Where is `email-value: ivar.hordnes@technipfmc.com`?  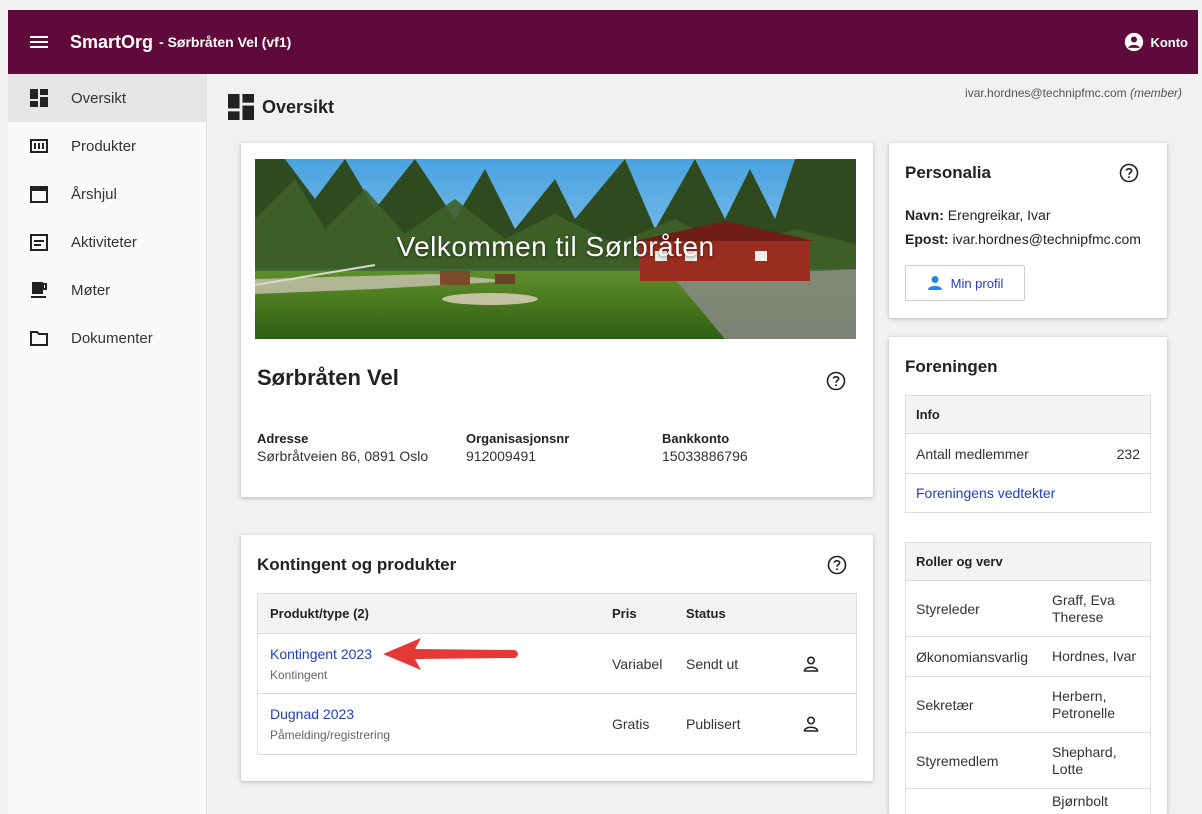
email-value: ivar.hordnes@technipfmc.com is located at coordinates (1046, 239).